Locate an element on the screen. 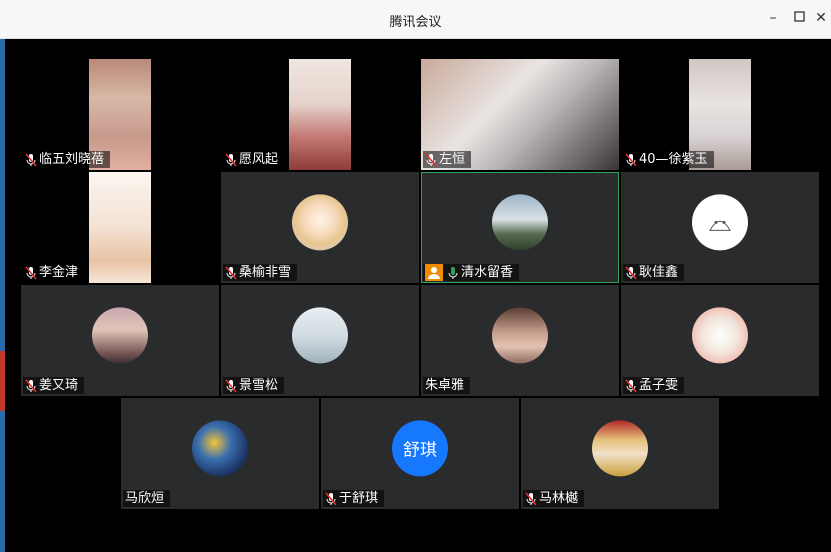  participant-label: 景雪松 is located at coordinates (254, 385).